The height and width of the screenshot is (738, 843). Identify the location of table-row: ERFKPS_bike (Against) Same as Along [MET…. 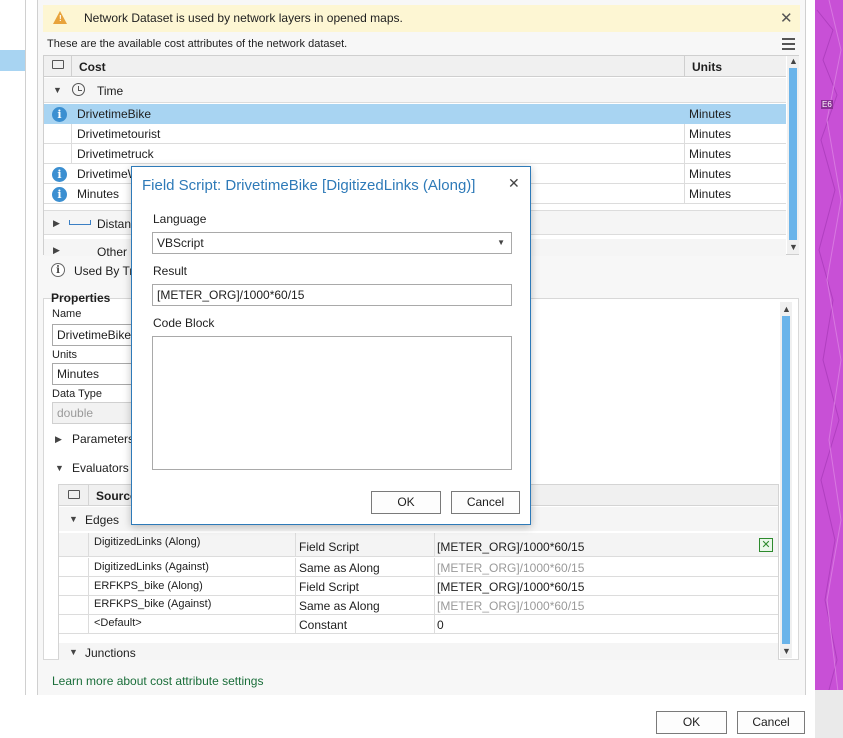
(418, 605).